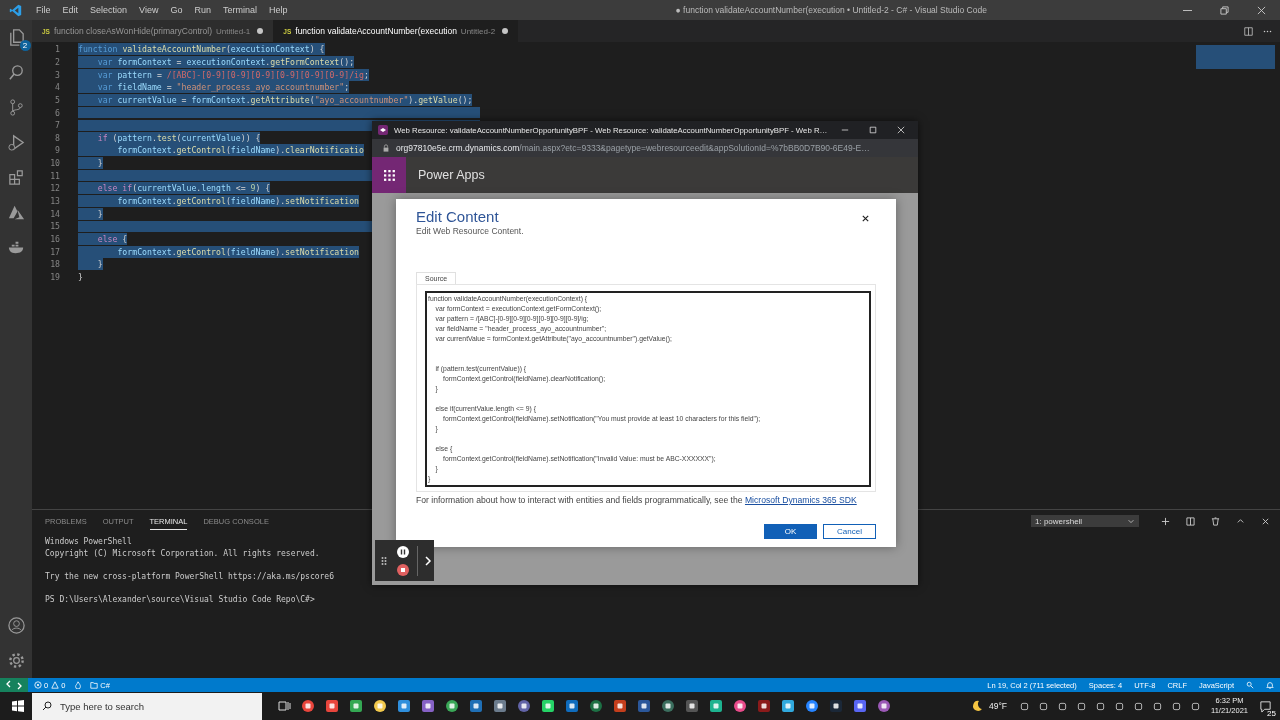  I want to click on menu-item: Edit, so click(70, 10).